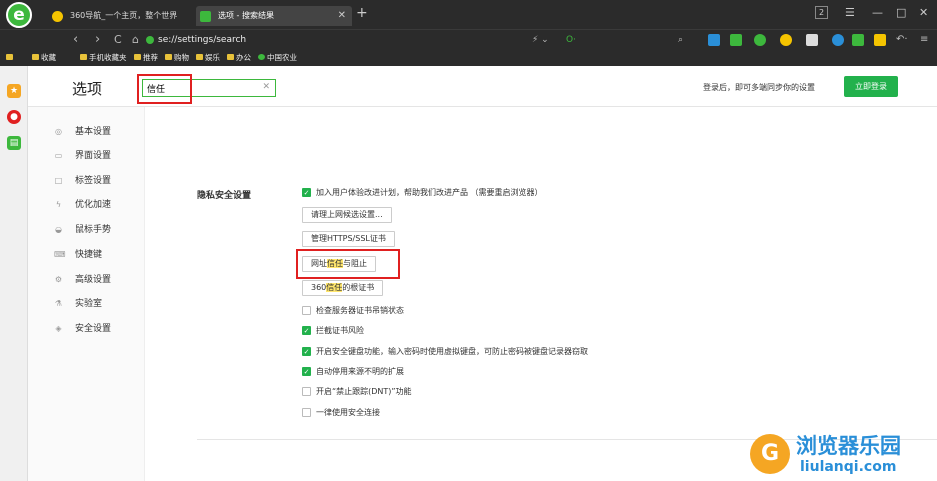 This screenshot has height=481, width=937. Describe the element at coordinates (58, 155) in the screenshot. I see `window-icon: ▭` at that location.